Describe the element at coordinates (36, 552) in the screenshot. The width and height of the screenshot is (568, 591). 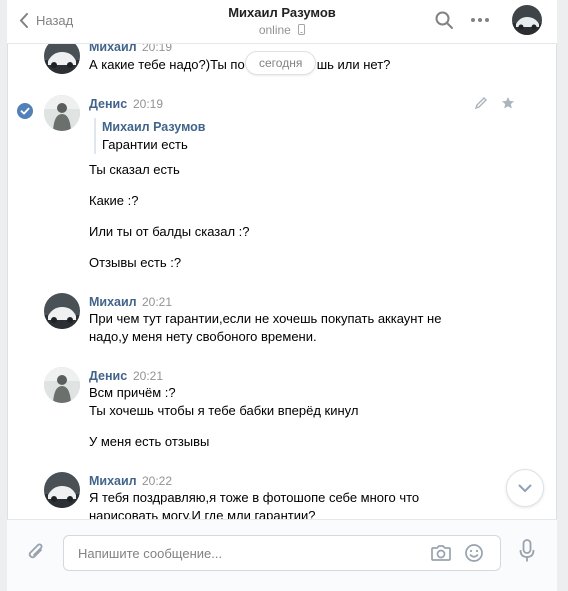
I see `paperclip-icon` at that location.